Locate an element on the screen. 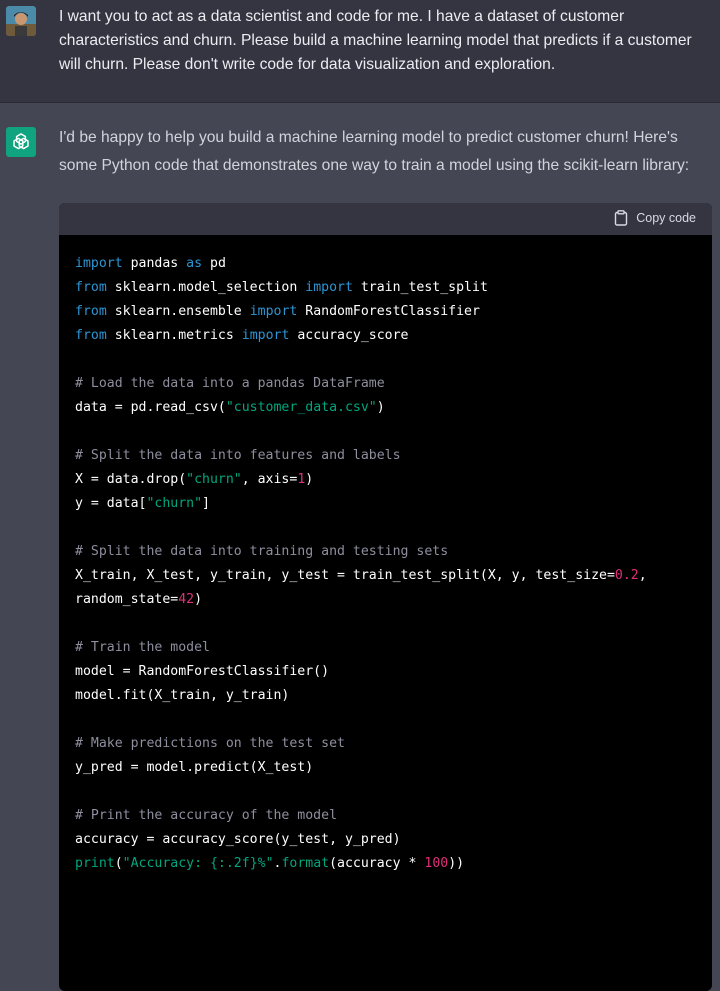 This screenshot has height=991, width=720. code-string: "customer_data.csv" is located at coordinates (301, 407).